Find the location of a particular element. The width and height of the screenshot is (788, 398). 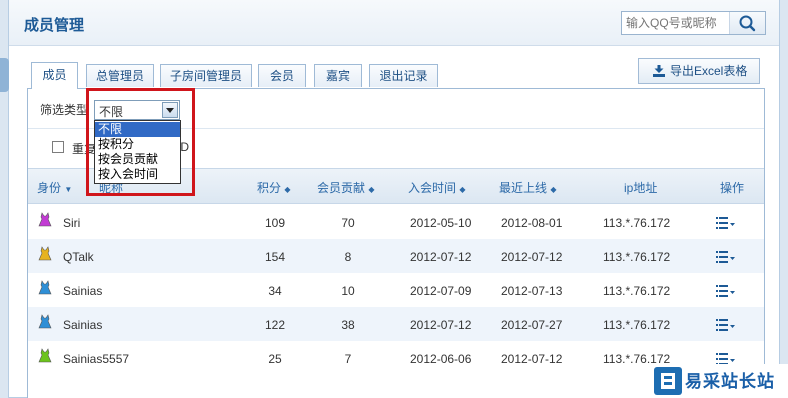

cell-joined-date: 2012-06-06 is located at coordinates (441, 359).